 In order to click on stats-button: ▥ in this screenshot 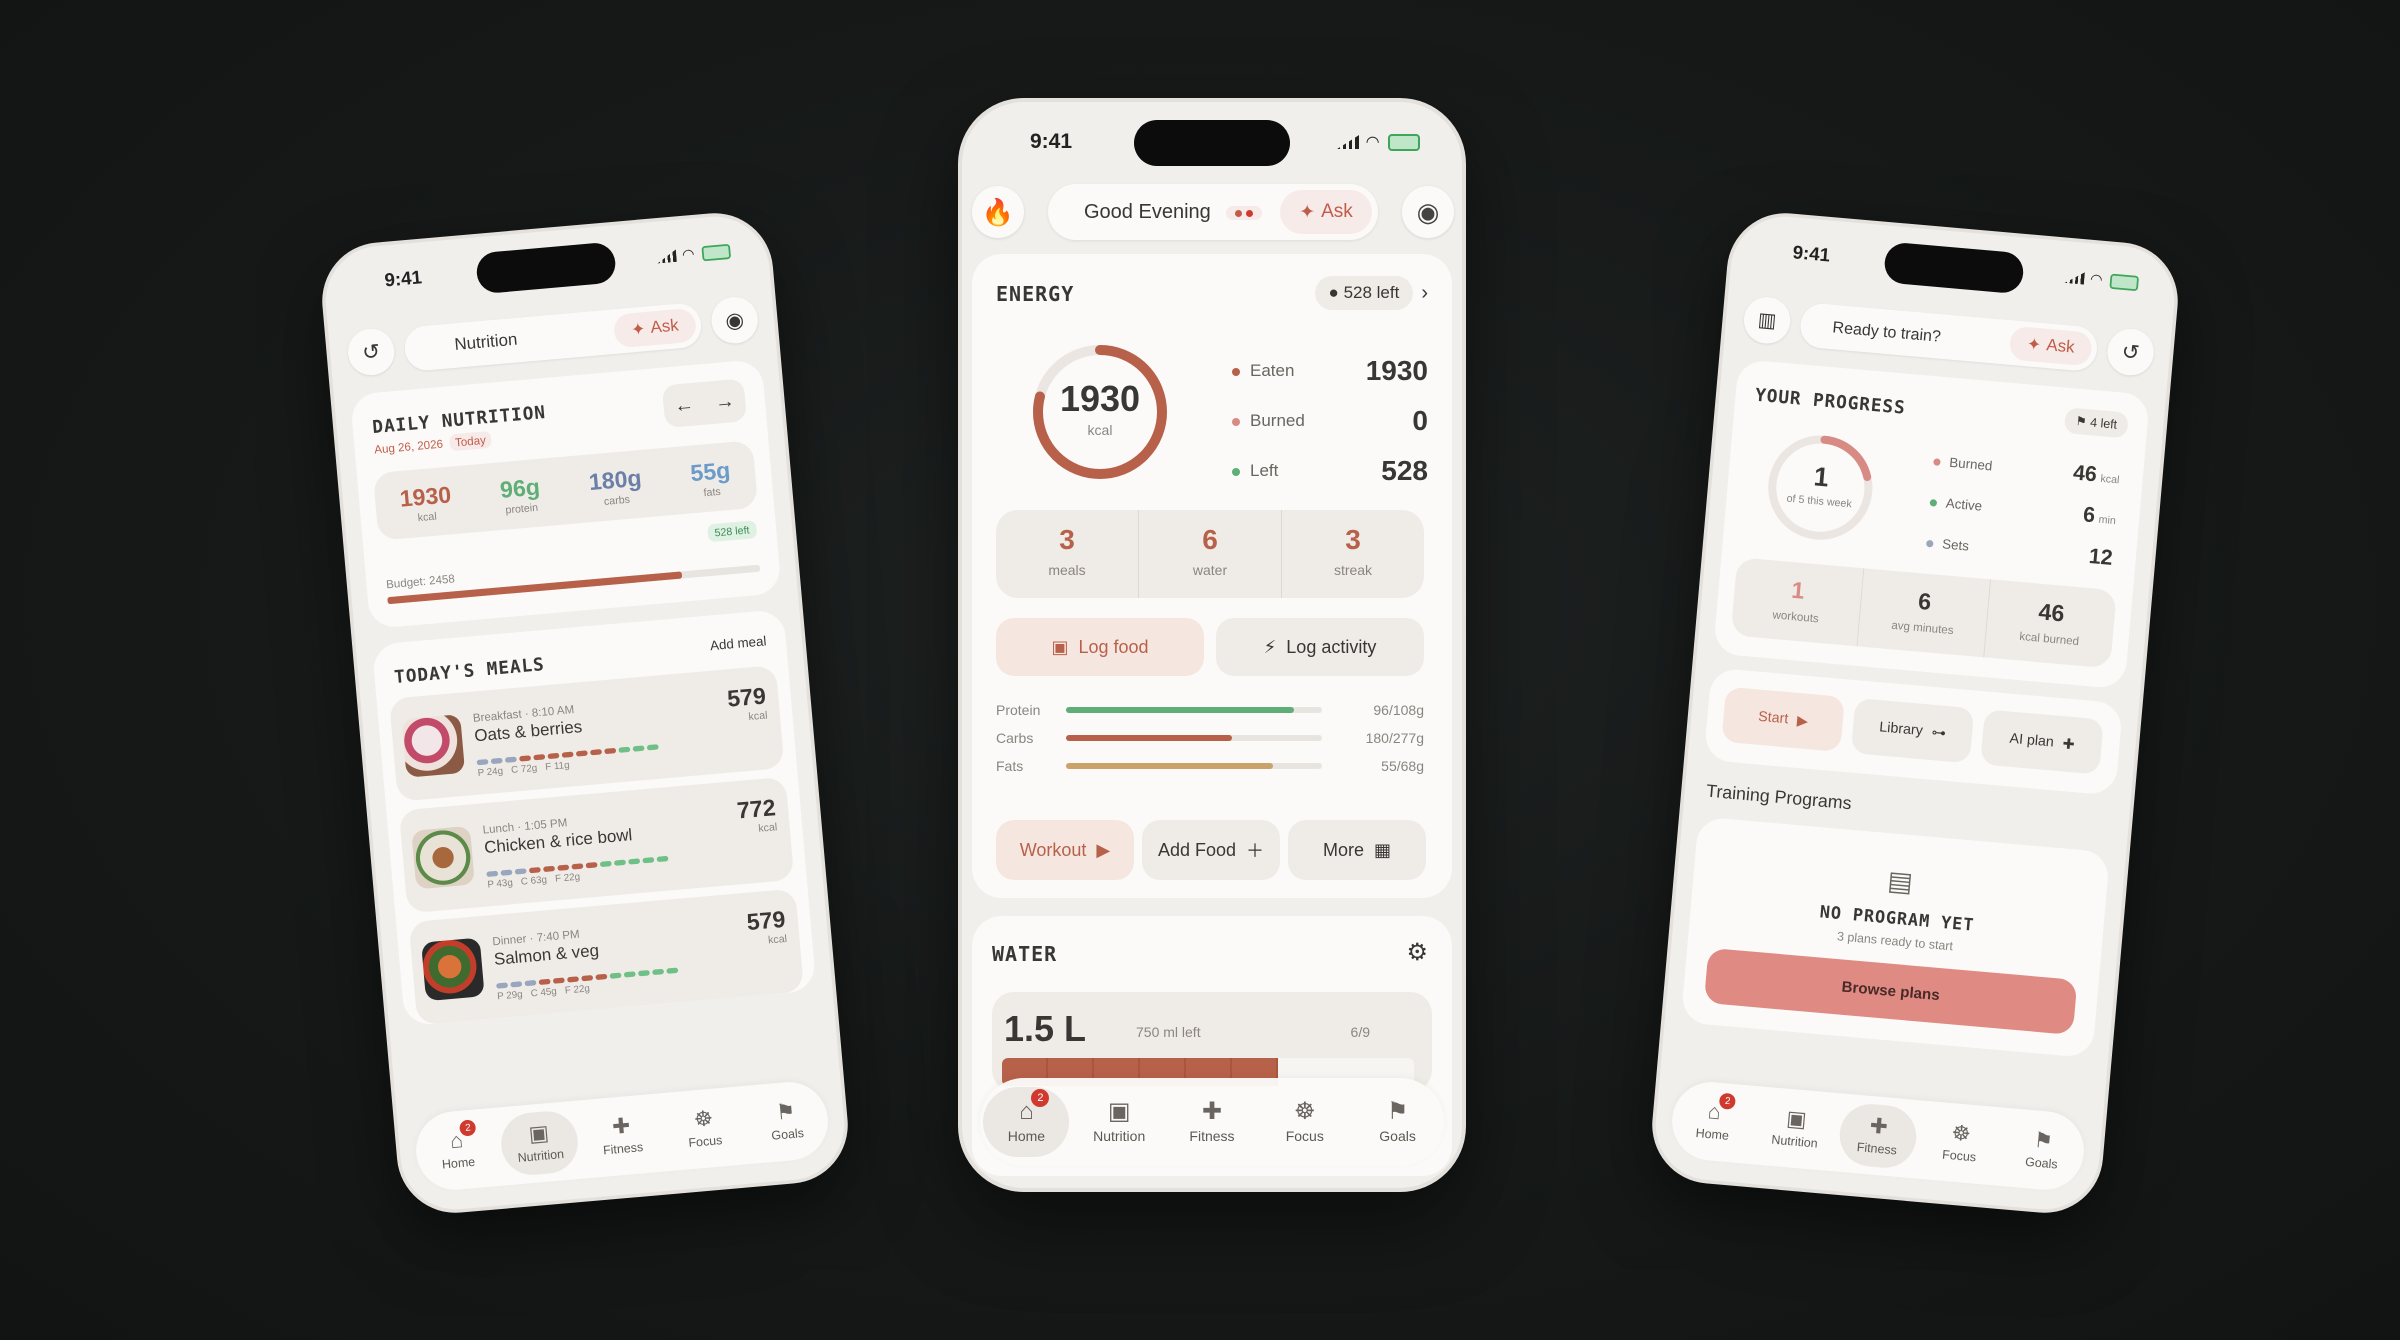, I will do `click(1767, 320)`.